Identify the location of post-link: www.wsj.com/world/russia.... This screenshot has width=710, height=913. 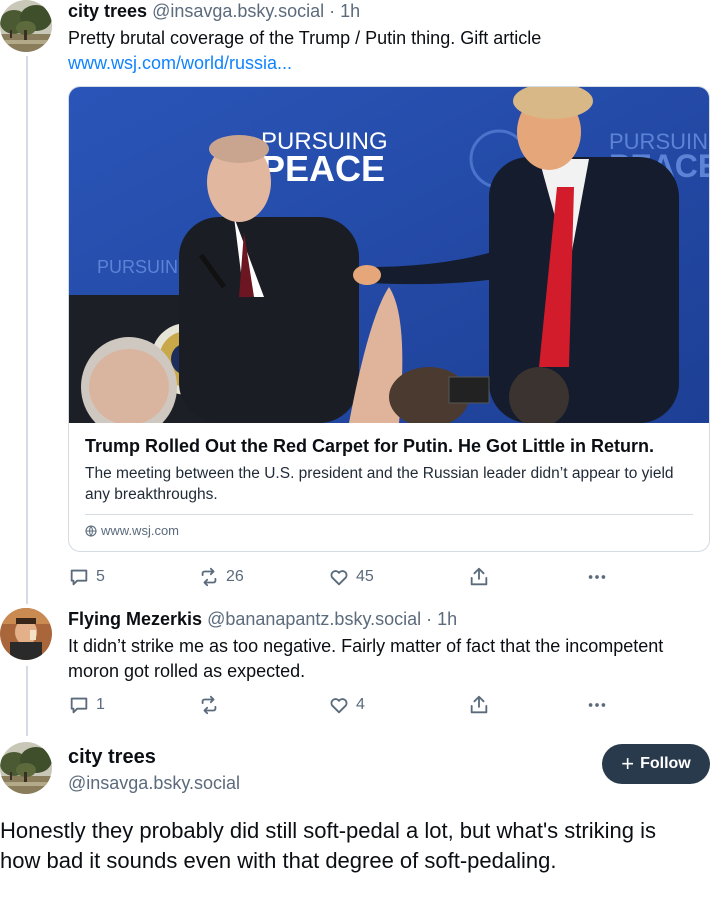
(389, 63).